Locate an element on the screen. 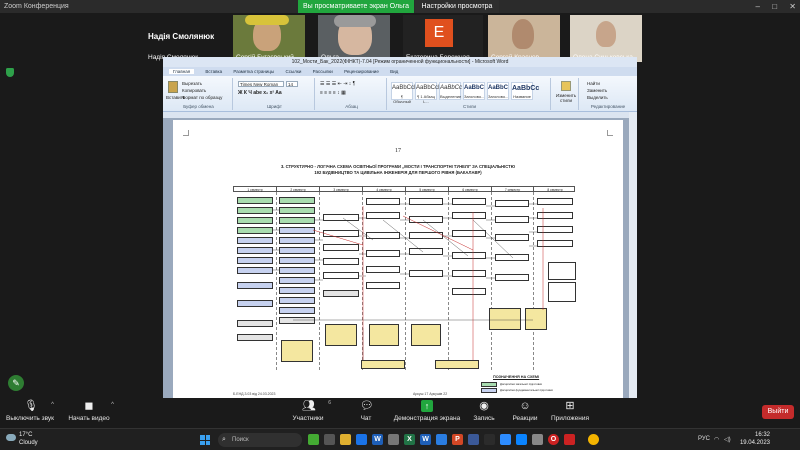 The width and height of the screenshot is (800, 450). vertical-scrollbar is located at coordinates (633, 255).